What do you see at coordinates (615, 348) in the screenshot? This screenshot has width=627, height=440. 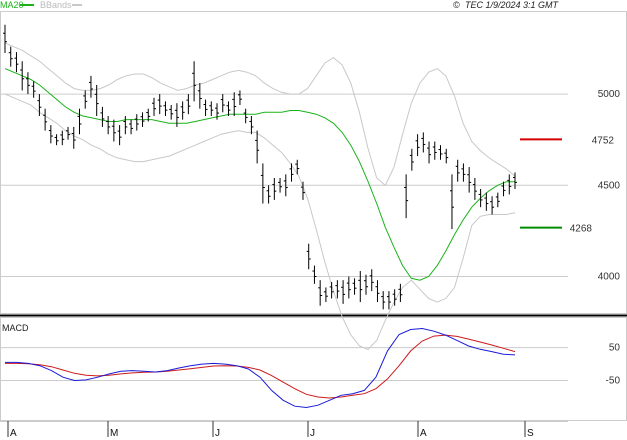 I see `macd-tick-label: 50` at bounding box center [615, 348].